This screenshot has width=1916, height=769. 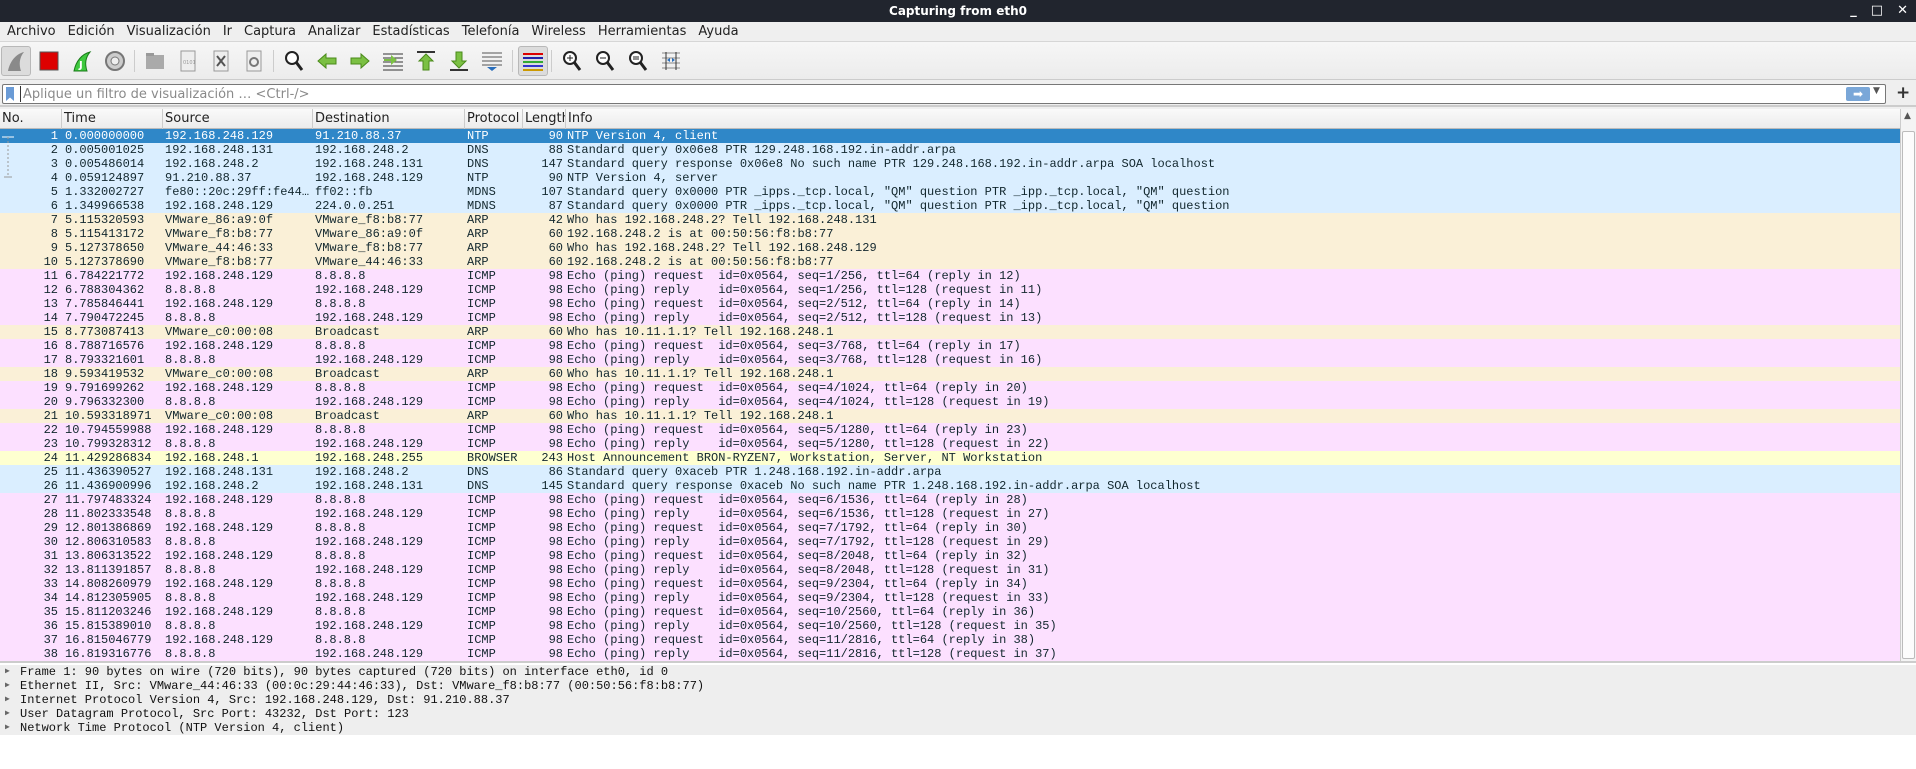 What do you see at coordinates (227, 31) in the screenshot?
I see `menu-ir: Ir` at bounding box center [227, 31].